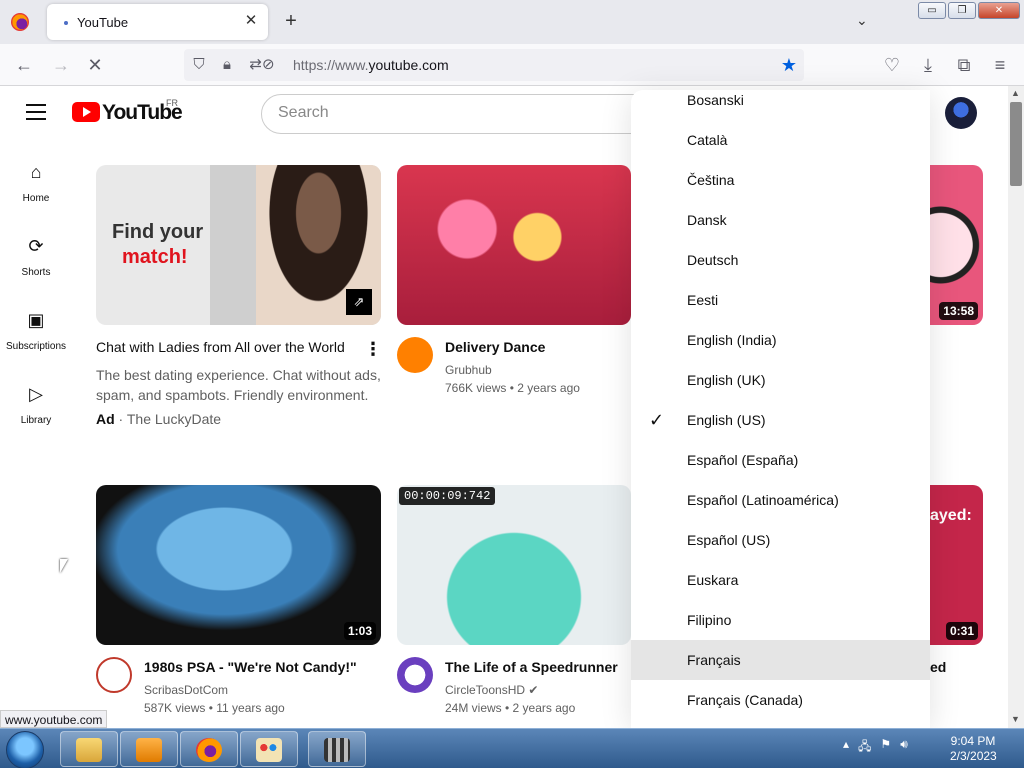 This screenshot has width=1024, height=768. What do you see at coordinates (36, 112) in the screenshot?
I see `guide-menu-icon` at bounding box center [36, 112].